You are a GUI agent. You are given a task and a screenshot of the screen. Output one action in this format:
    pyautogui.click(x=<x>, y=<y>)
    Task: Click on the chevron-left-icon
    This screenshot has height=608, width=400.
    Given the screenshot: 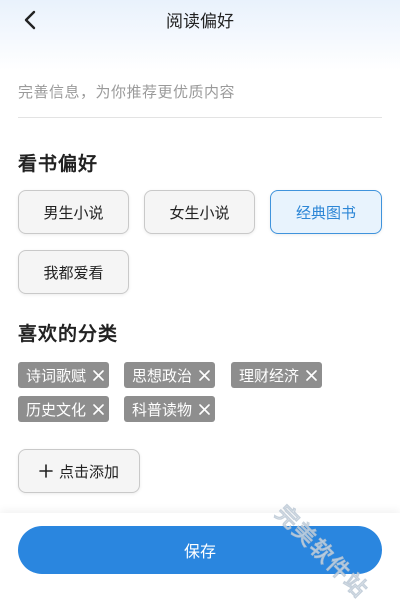 What is the action you would take?
    pyautogui.click(x=30, y=20)
    